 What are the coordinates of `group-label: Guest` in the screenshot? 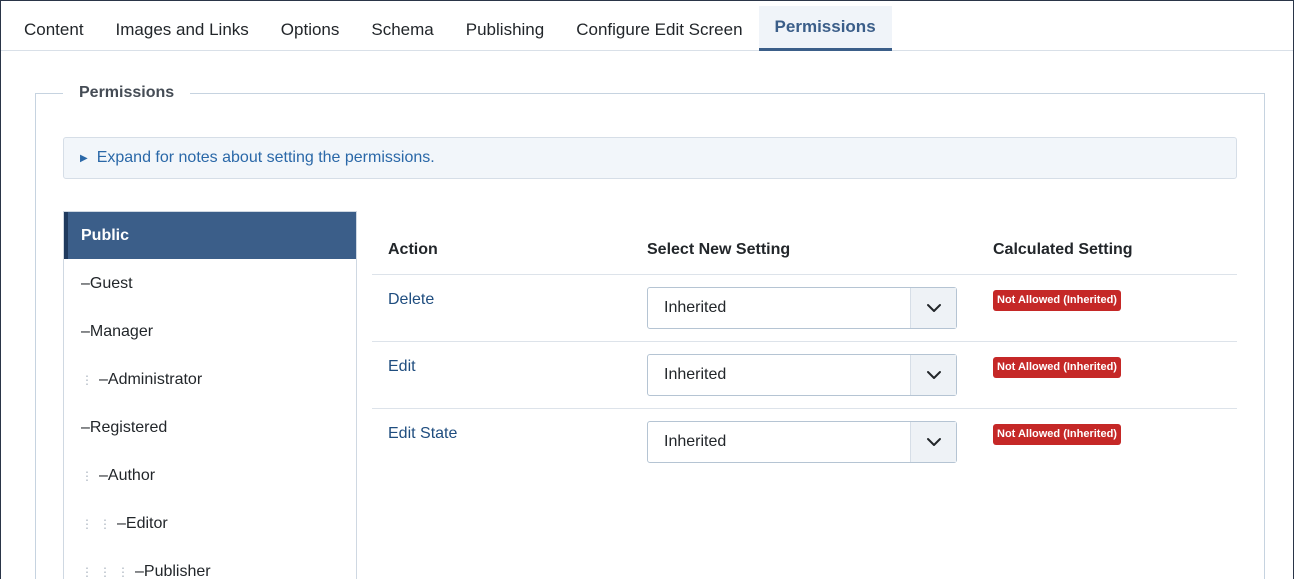 It's located at (111, 283).